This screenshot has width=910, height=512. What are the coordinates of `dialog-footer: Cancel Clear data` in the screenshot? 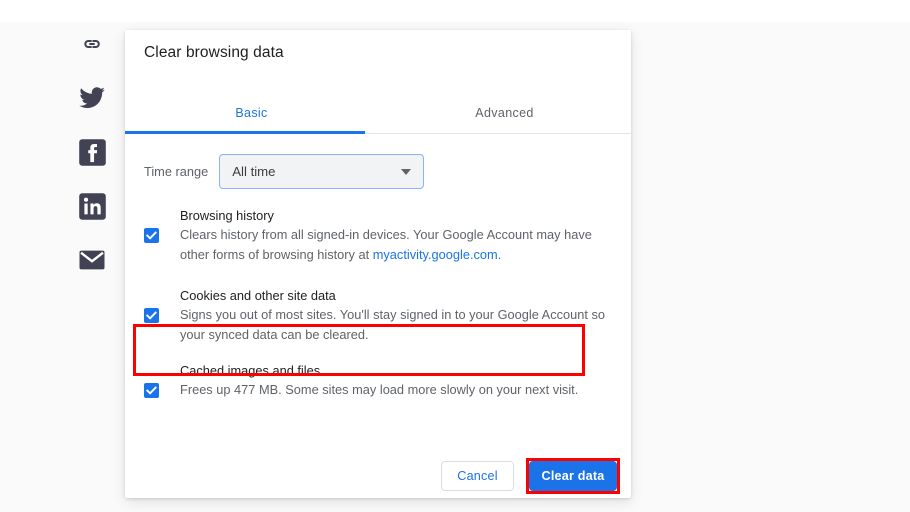 It's located at (529, 476).